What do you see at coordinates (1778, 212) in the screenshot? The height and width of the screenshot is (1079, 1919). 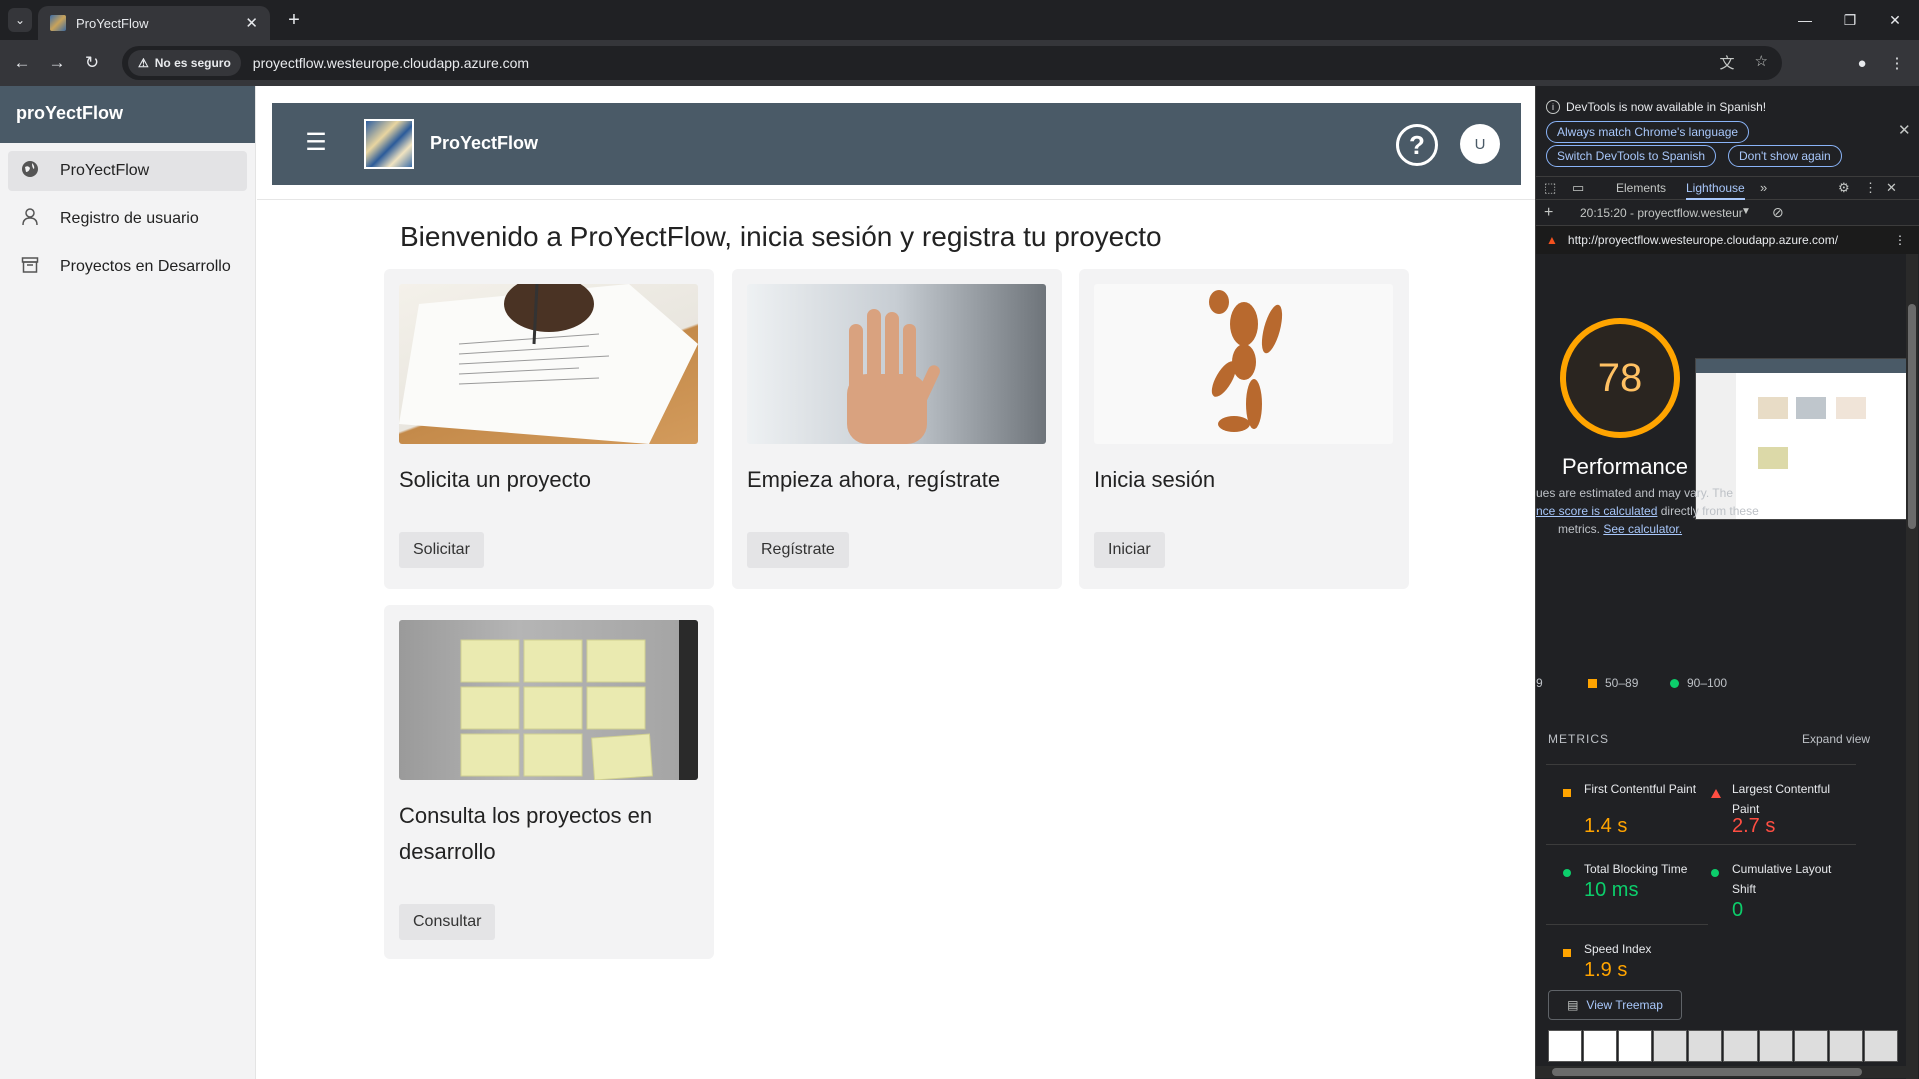 I see `clear-icon: ⊘` at bounding box center [1778, 212].